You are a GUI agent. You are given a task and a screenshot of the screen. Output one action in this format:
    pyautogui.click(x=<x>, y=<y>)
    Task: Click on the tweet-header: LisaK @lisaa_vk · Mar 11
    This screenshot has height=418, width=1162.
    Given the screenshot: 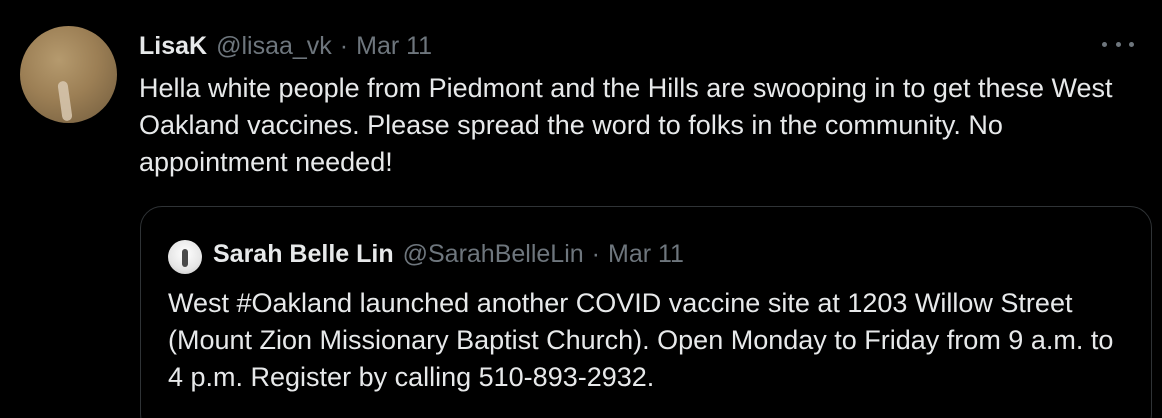 What is the action you would take?
    pyautogui.click(x=285, y=46)
    